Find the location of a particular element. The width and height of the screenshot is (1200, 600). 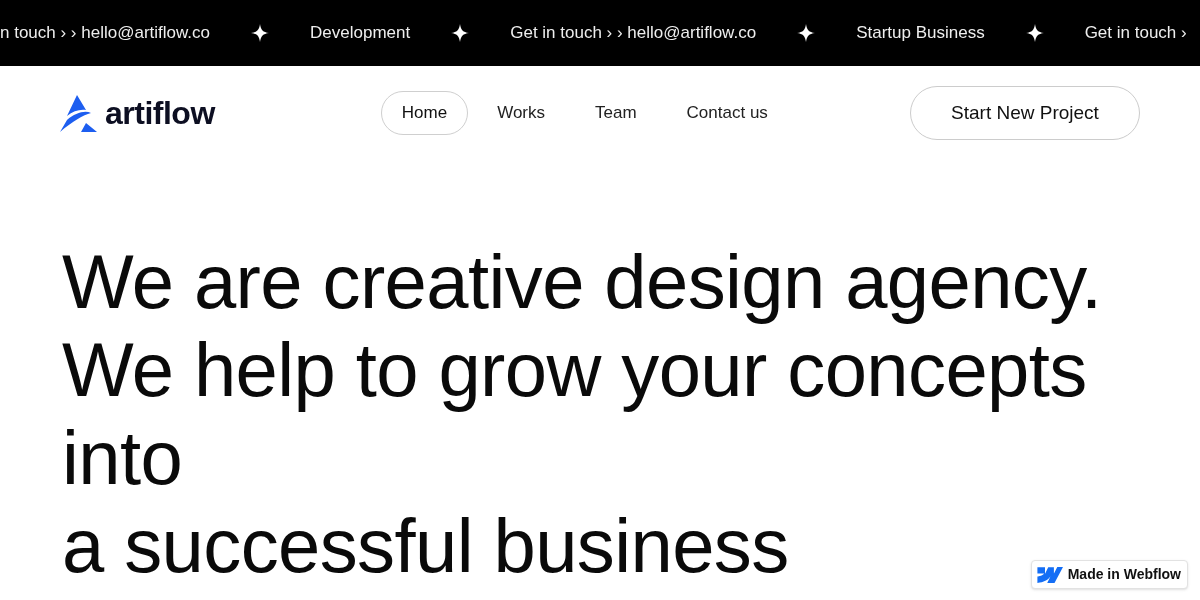

ticker-text: Development is located at coordinates (360, 33).